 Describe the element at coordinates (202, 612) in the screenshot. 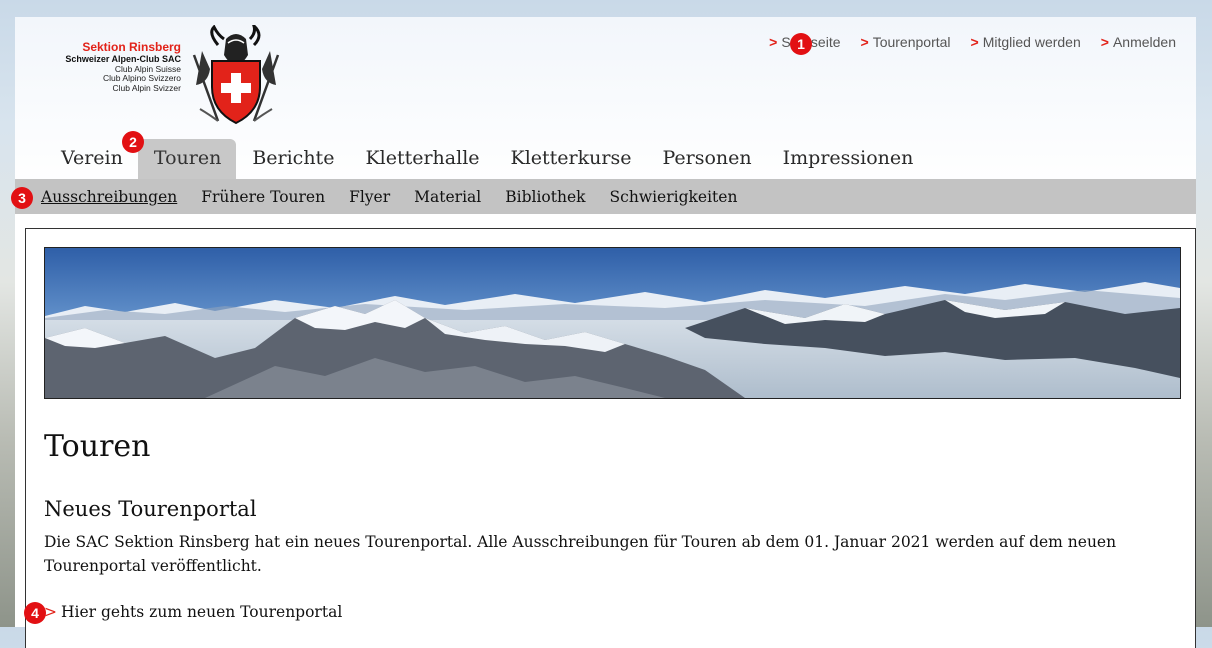

I see `new-portal-link-label: Hier gehts zum neuen Tourenportal` at that location.